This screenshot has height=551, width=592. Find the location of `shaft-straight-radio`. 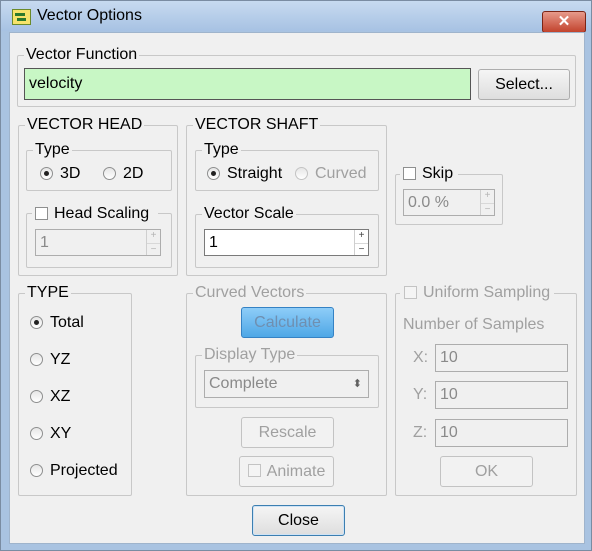

shaft-straight-radio is located at coordinates (213, 173).